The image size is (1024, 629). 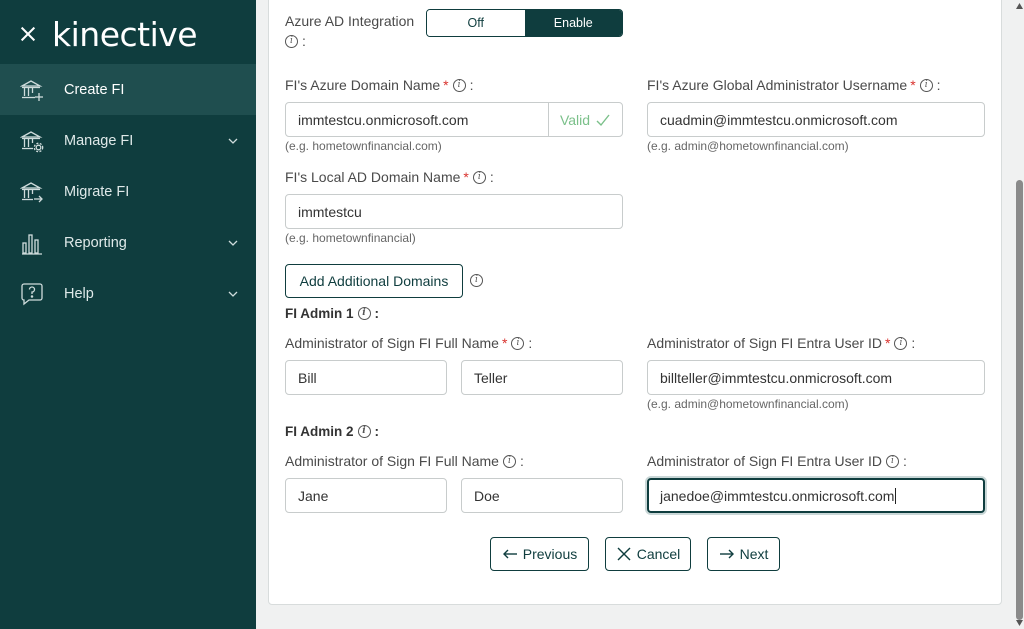 I want to click on azure-domain-hint: (e.g. hometownfinancial.com), so click(x=363, y=146).